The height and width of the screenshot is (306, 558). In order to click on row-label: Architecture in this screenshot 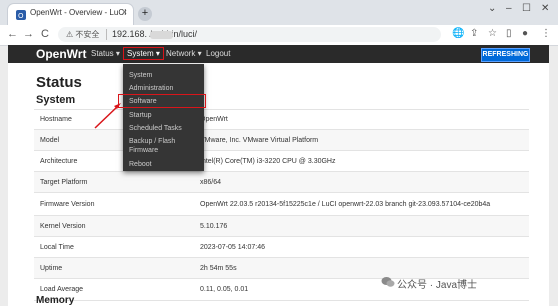, I will do `click(59, 161)`.